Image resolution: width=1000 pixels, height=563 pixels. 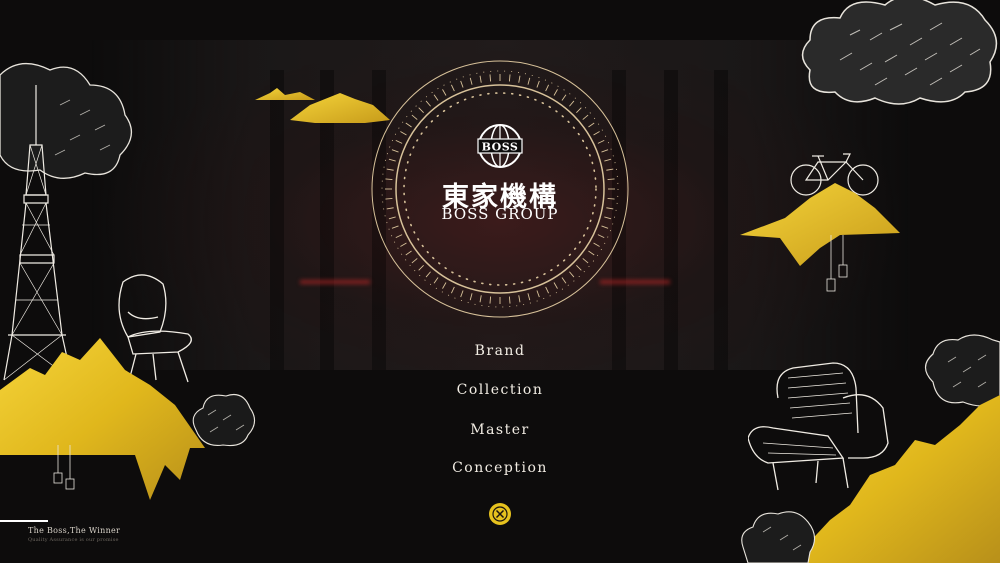 I want to click on menu-item-collection: Collection, so click(x=500, y=388).